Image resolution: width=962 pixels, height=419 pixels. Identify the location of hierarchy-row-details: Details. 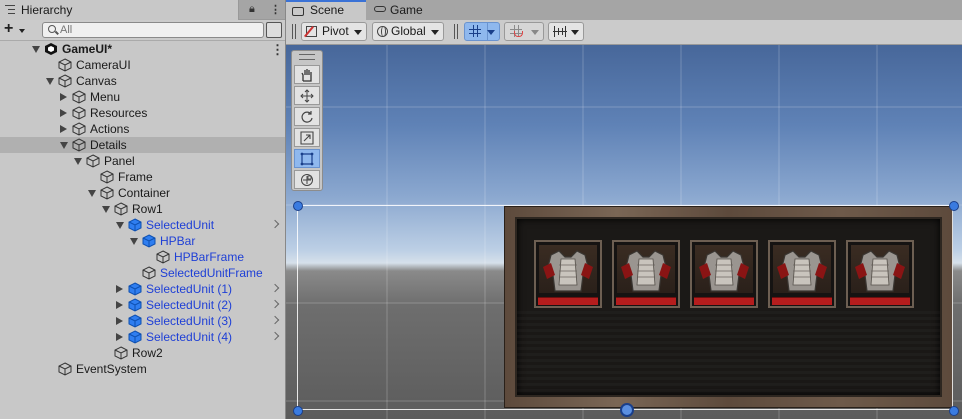
(142, 145).